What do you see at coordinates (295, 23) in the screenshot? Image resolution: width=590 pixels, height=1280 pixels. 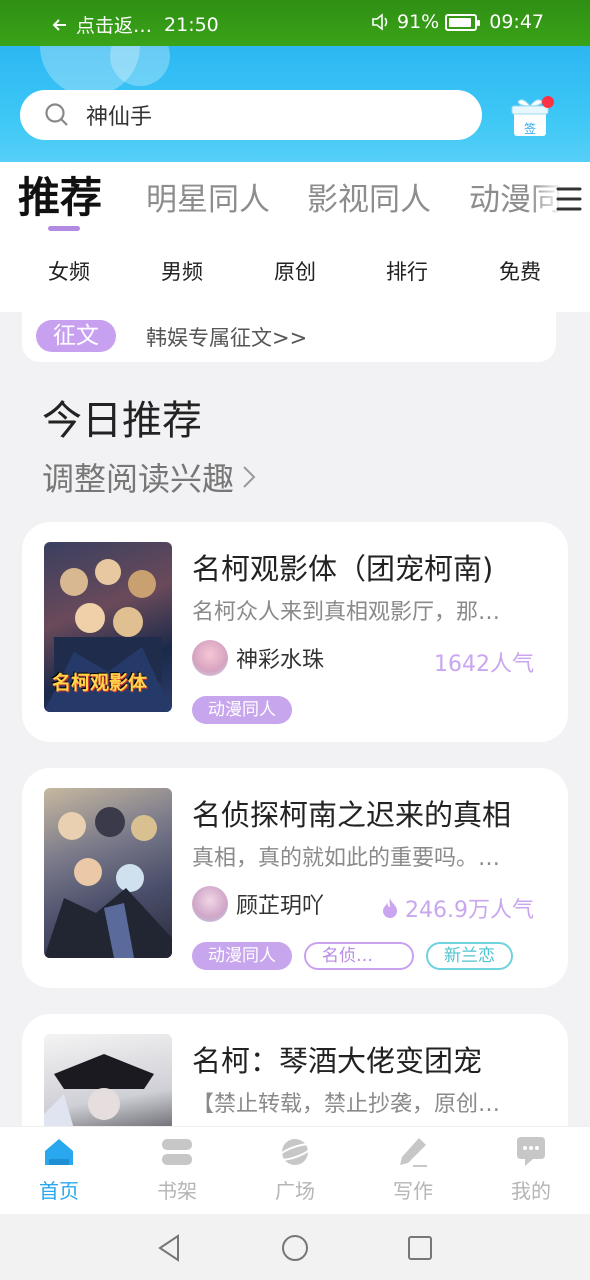 I see `status-bar: 点击返… 21:50 91% 09:47` at bounding box center [295, 23].